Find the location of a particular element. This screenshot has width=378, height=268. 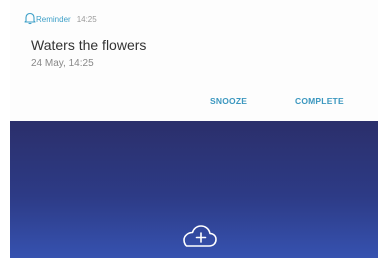

snooze-button: SNOOZE is located at coordinates (228, 101).